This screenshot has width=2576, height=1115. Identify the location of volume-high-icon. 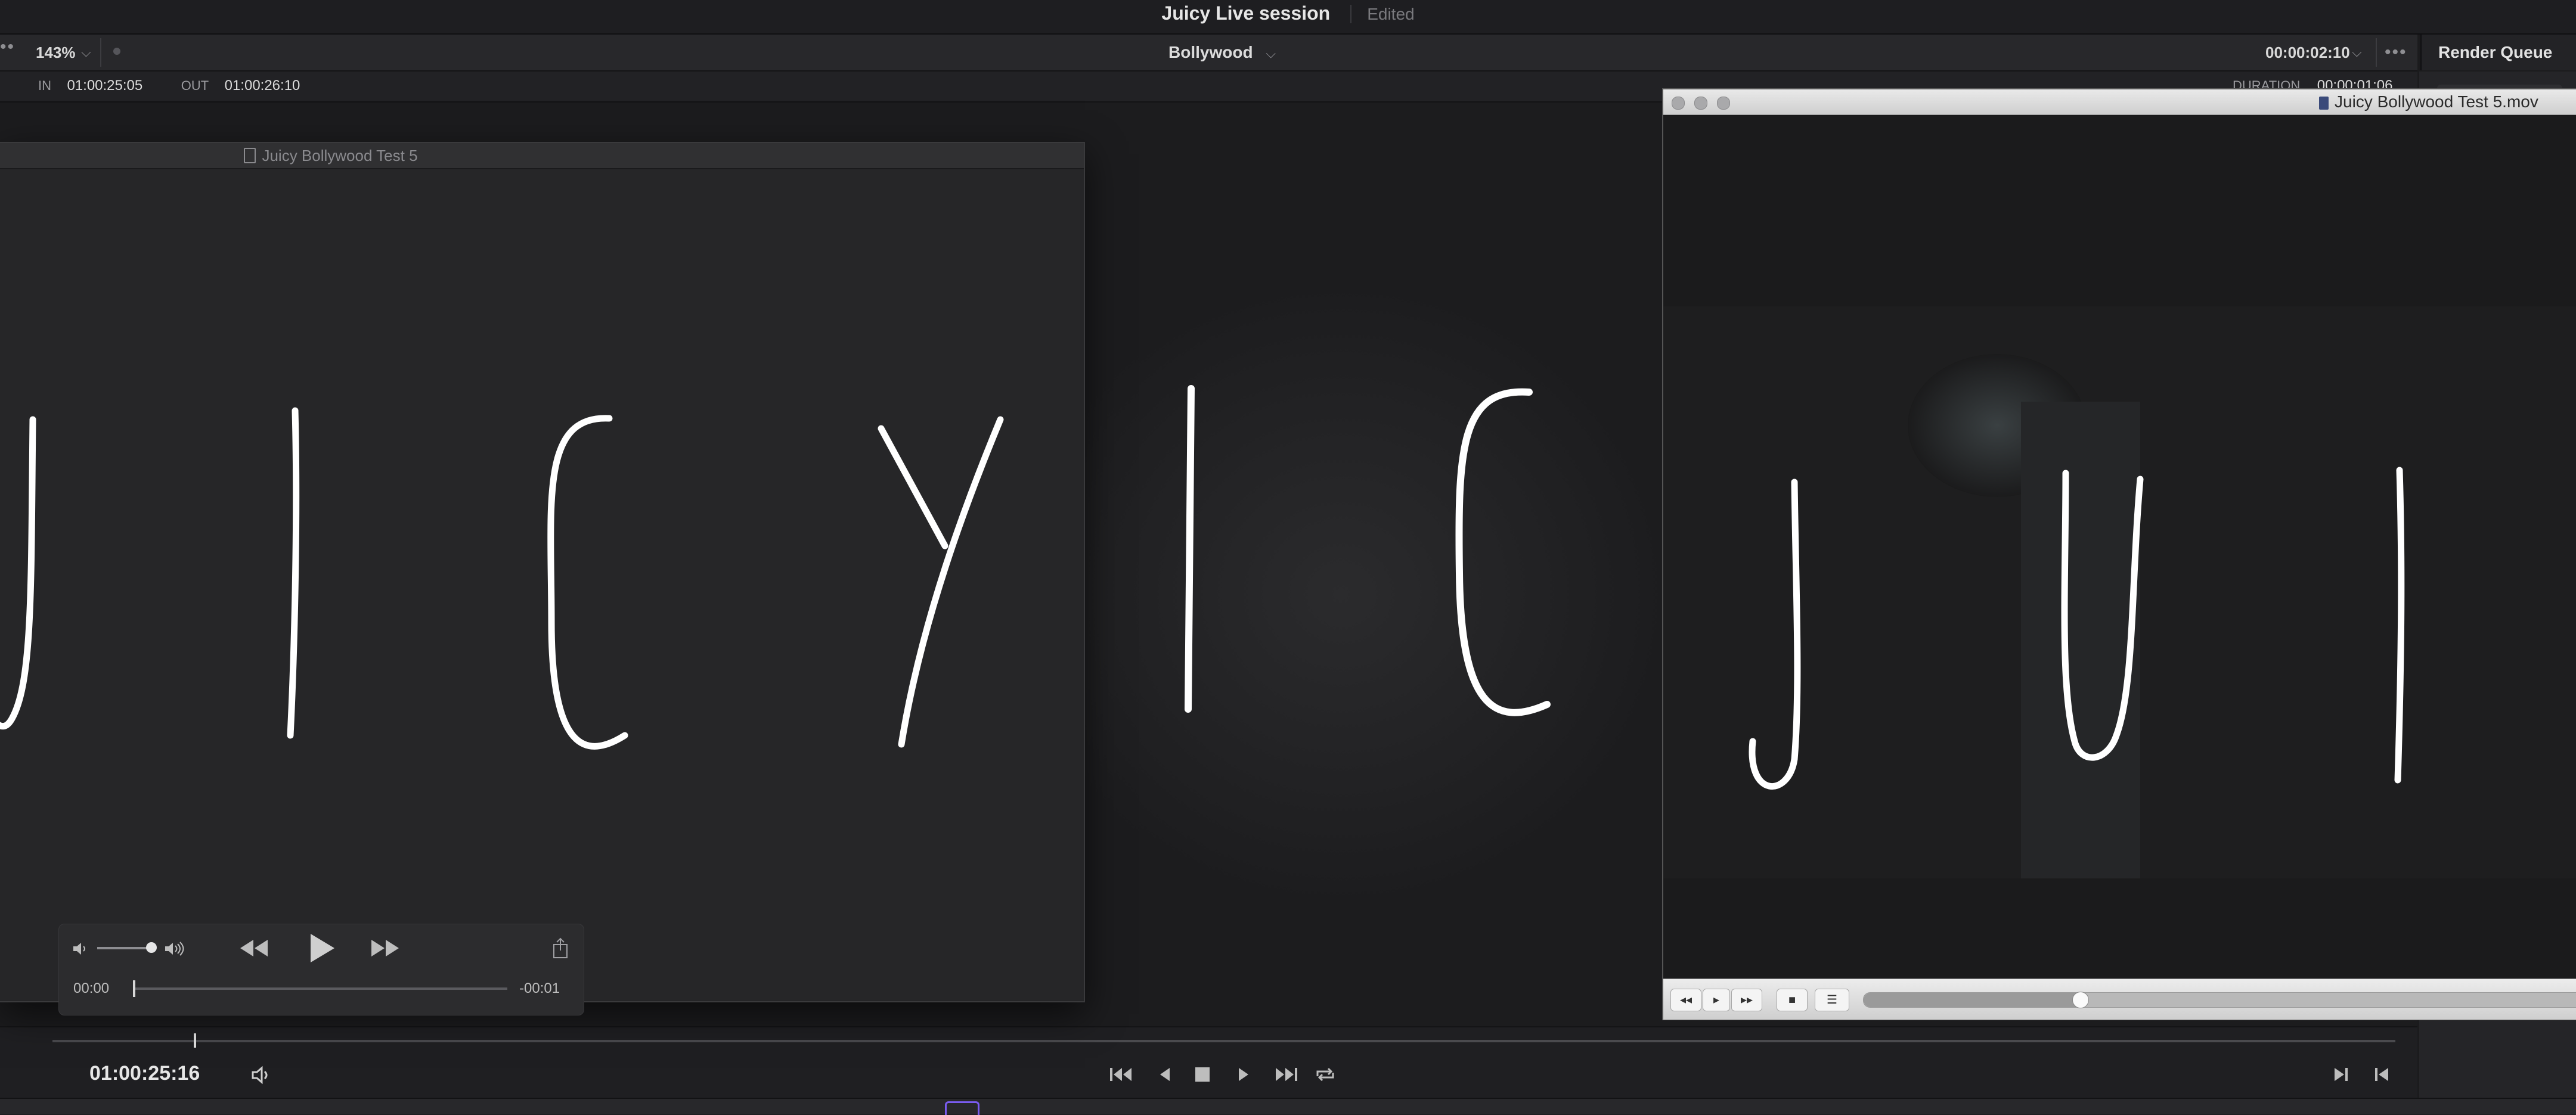
(176, 949).